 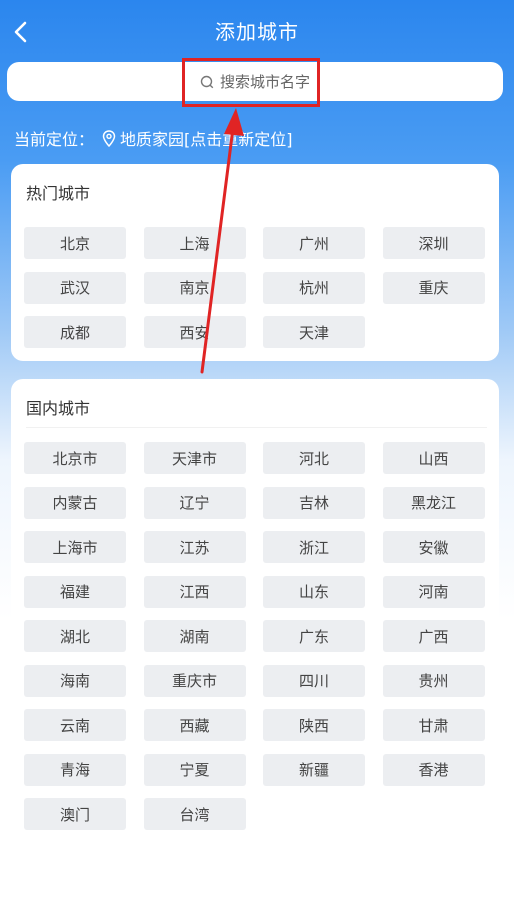 What do you see at coordinates (433, 547) in the screenshot?
I see `city-button: 安徽` at bounding box center [433, 547].